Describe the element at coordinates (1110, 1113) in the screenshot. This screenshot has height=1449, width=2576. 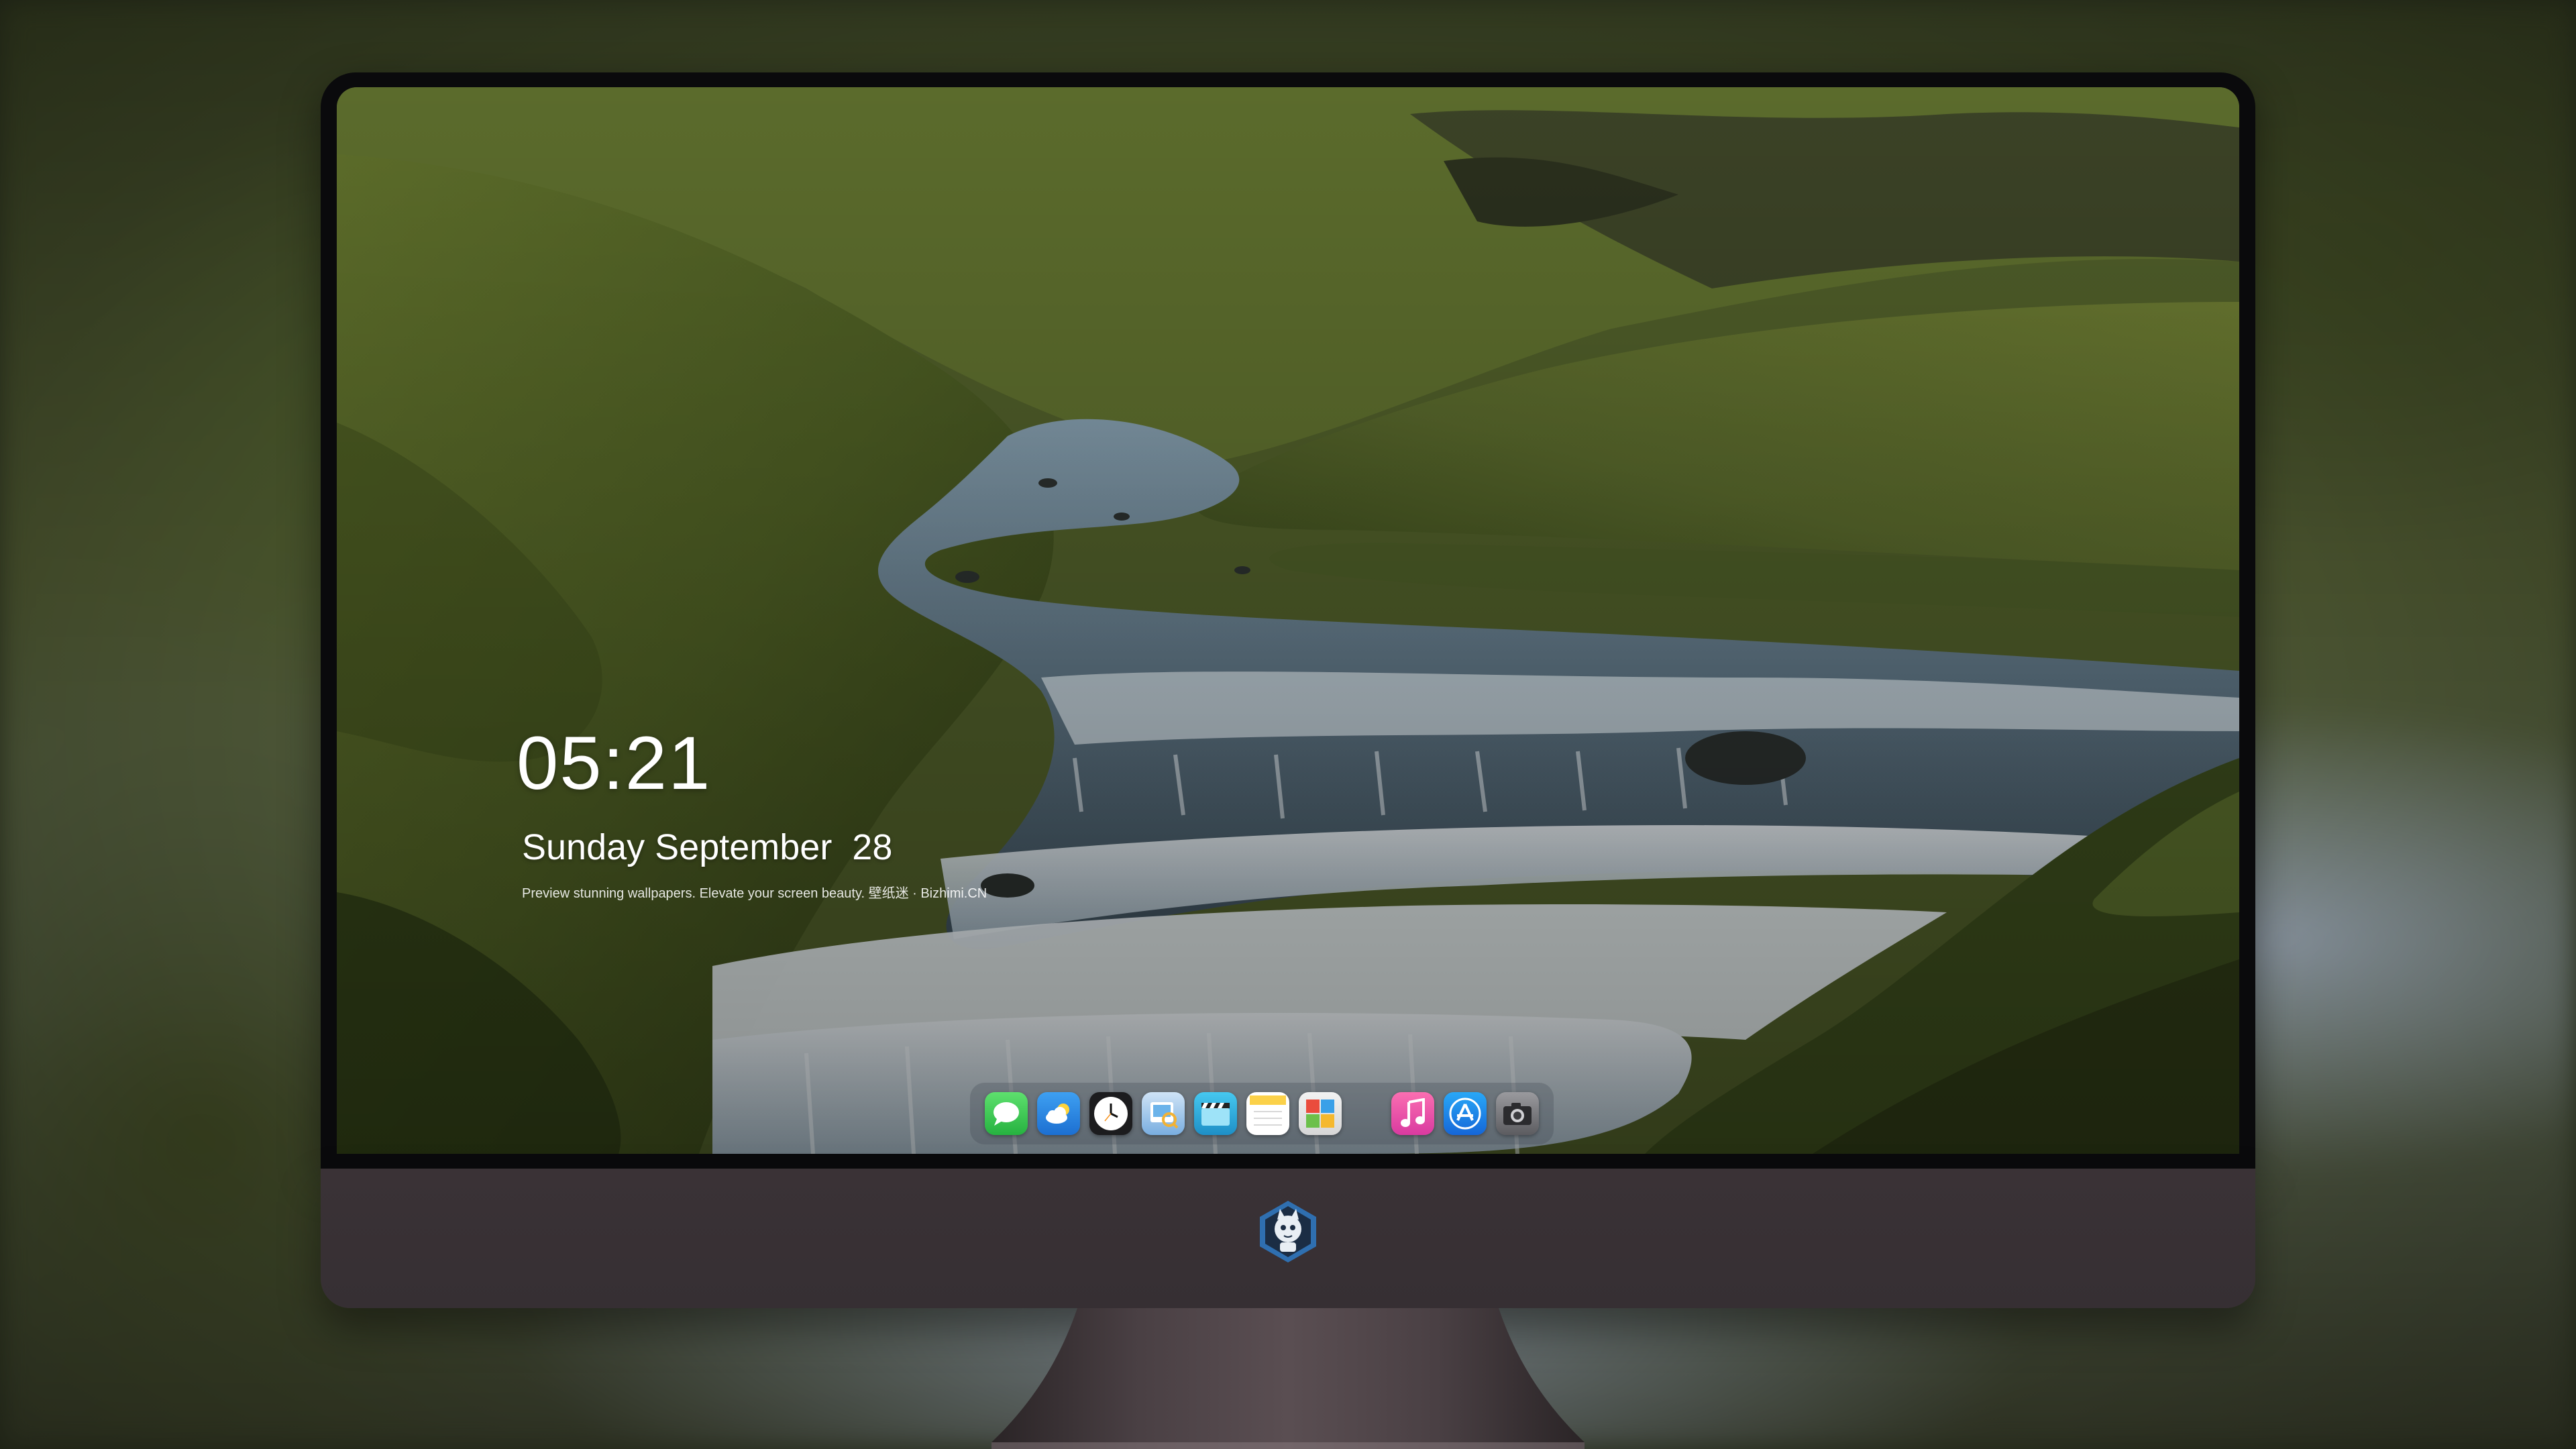
I see `clock-icon` at that location.